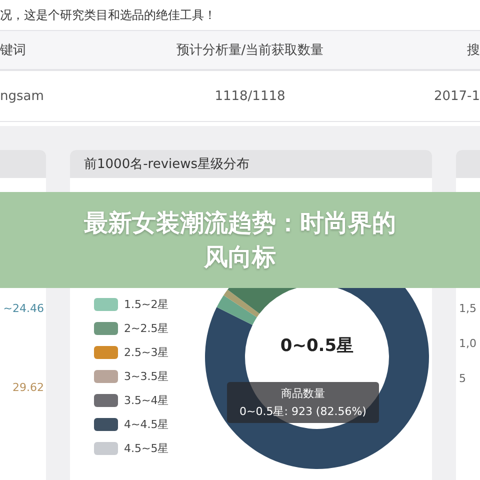 The width and height of the screenshot is (480, 480). What do you see at coordinates (240, 223) in the screenshot?
I see `headline-text: 最新女装潮流趋势：时尚界的` at bounding box center [240, 223].